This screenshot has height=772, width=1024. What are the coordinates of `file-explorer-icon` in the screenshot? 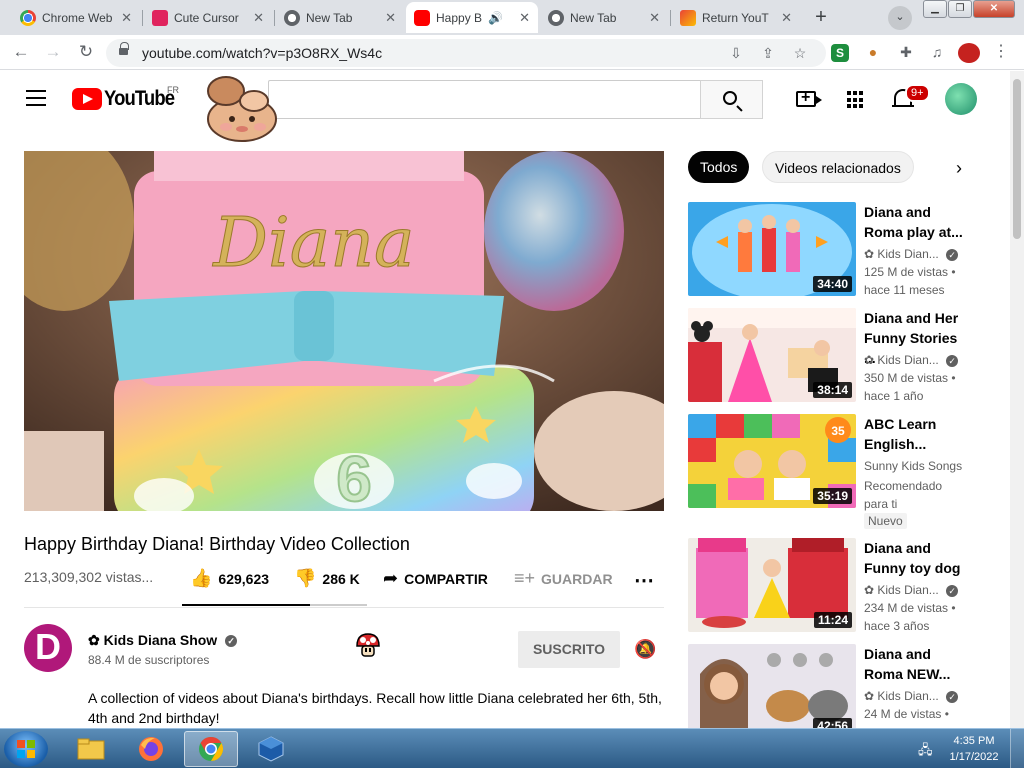 It's located at (91, 749).